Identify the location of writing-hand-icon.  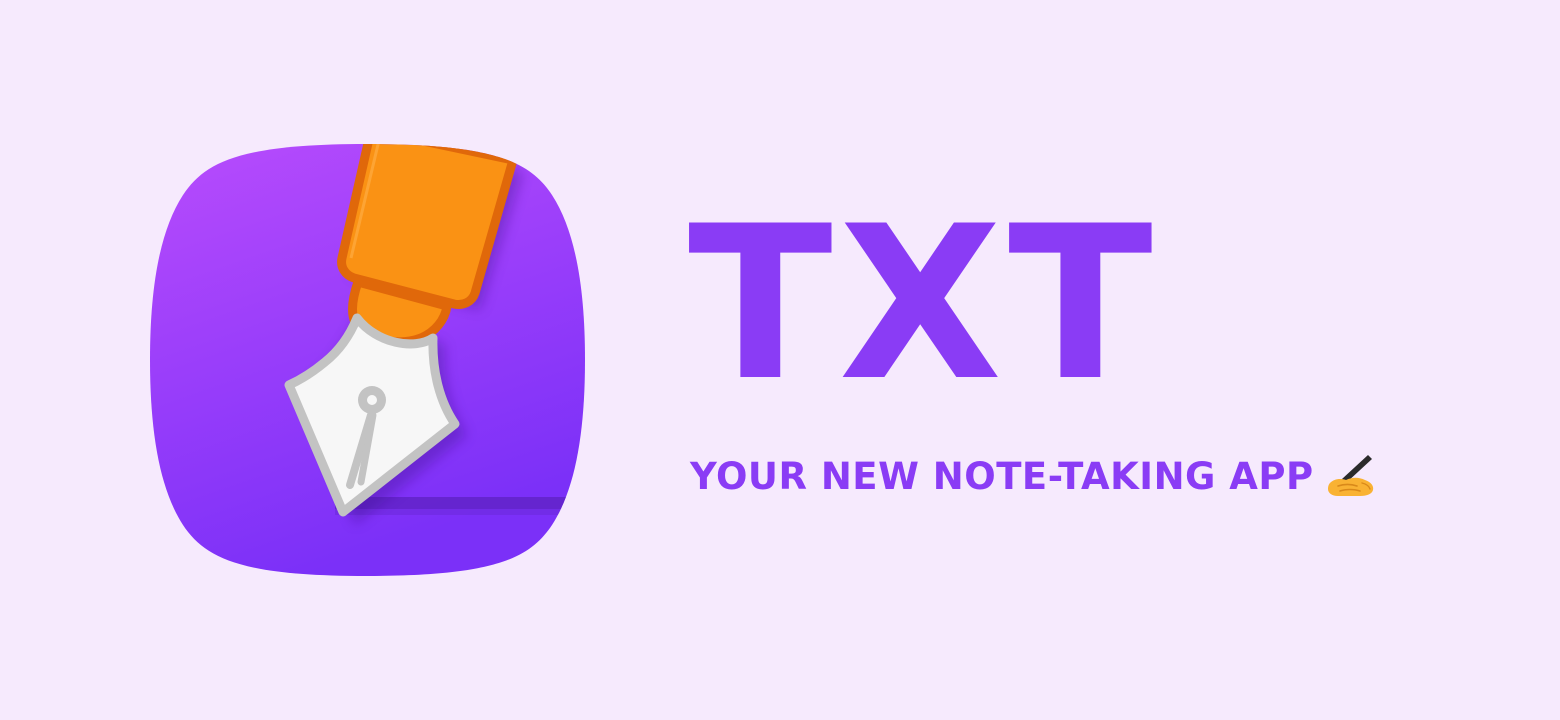
(1350, 476).